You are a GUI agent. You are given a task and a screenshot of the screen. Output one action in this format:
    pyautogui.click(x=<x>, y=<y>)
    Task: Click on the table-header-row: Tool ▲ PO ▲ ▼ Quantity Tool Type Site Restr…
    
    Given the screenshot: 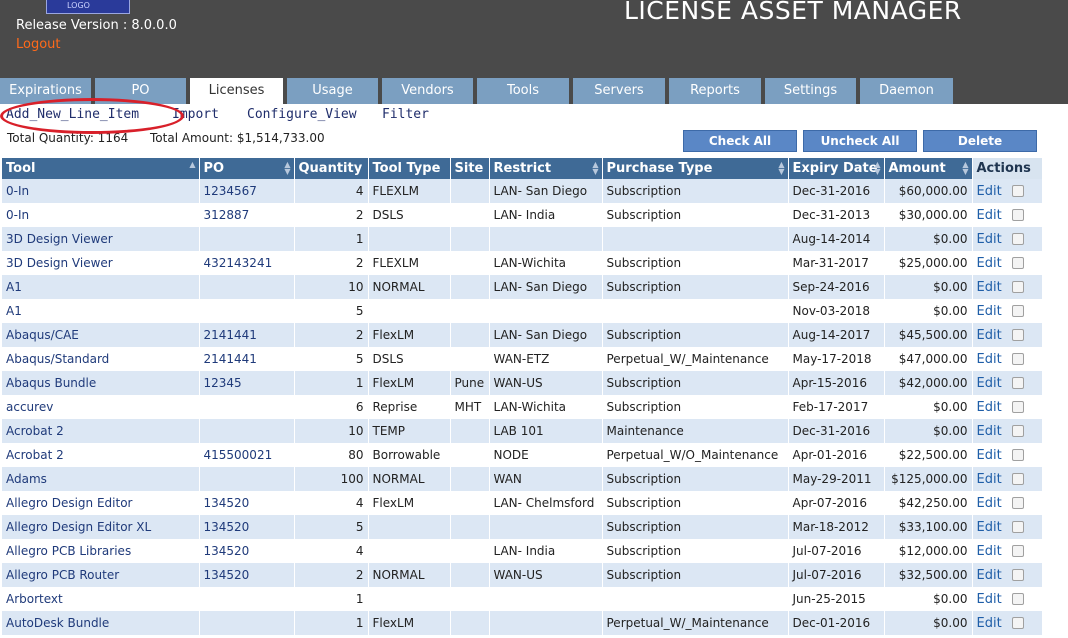 What is the action you would take?
    pyautogui.click(x=522, y=168)
    